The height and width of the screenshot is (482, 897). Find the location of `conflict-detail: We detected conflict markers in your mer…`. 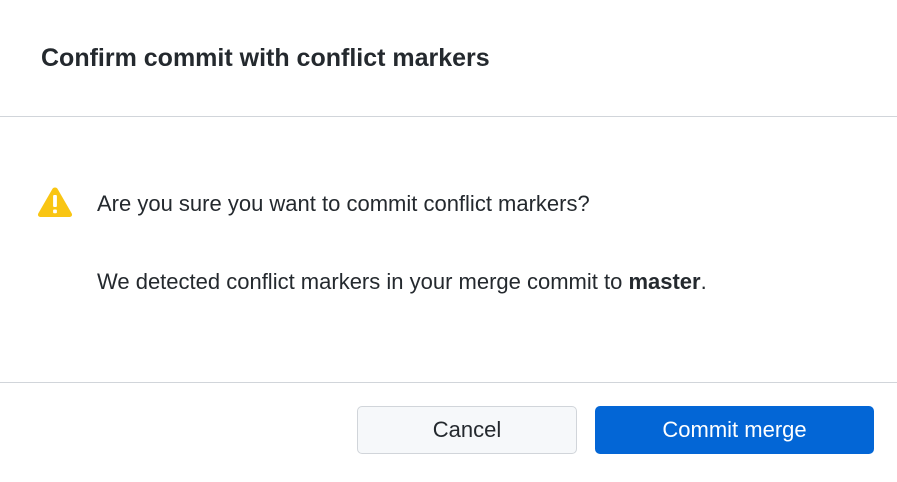

conflict-detail: We detected conflict markers in your mer… is located at coordinates (402, 282).